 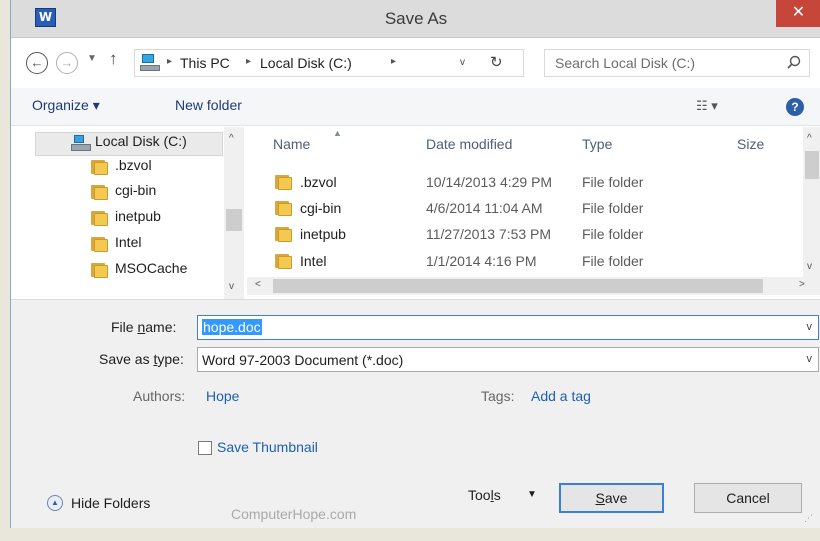 I want to click on title-bar: W Save As ✕, so click(x=415, y=19).